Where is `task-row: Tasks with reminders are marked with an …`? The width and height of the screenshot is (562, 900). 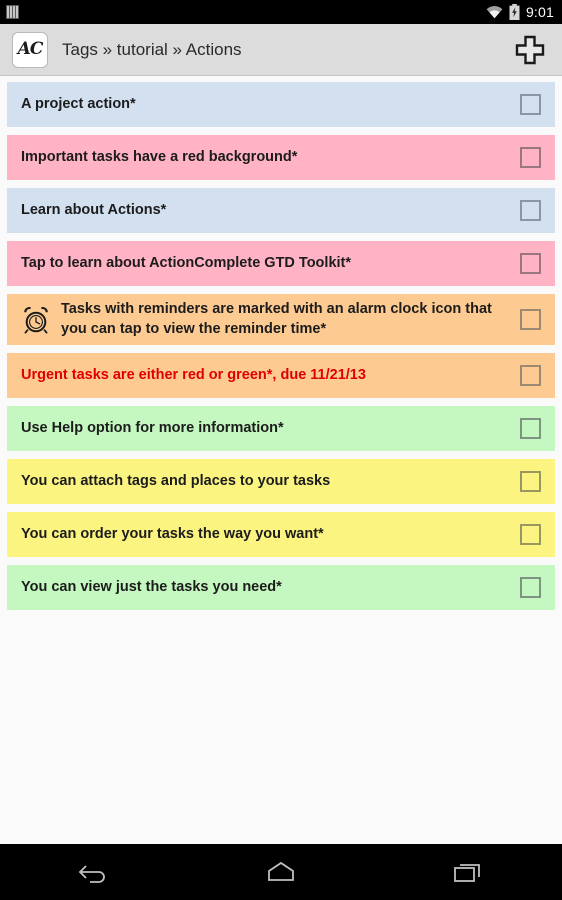
task-row: Tasks with reminders are marked with an … is located at coordinates (281, 320).